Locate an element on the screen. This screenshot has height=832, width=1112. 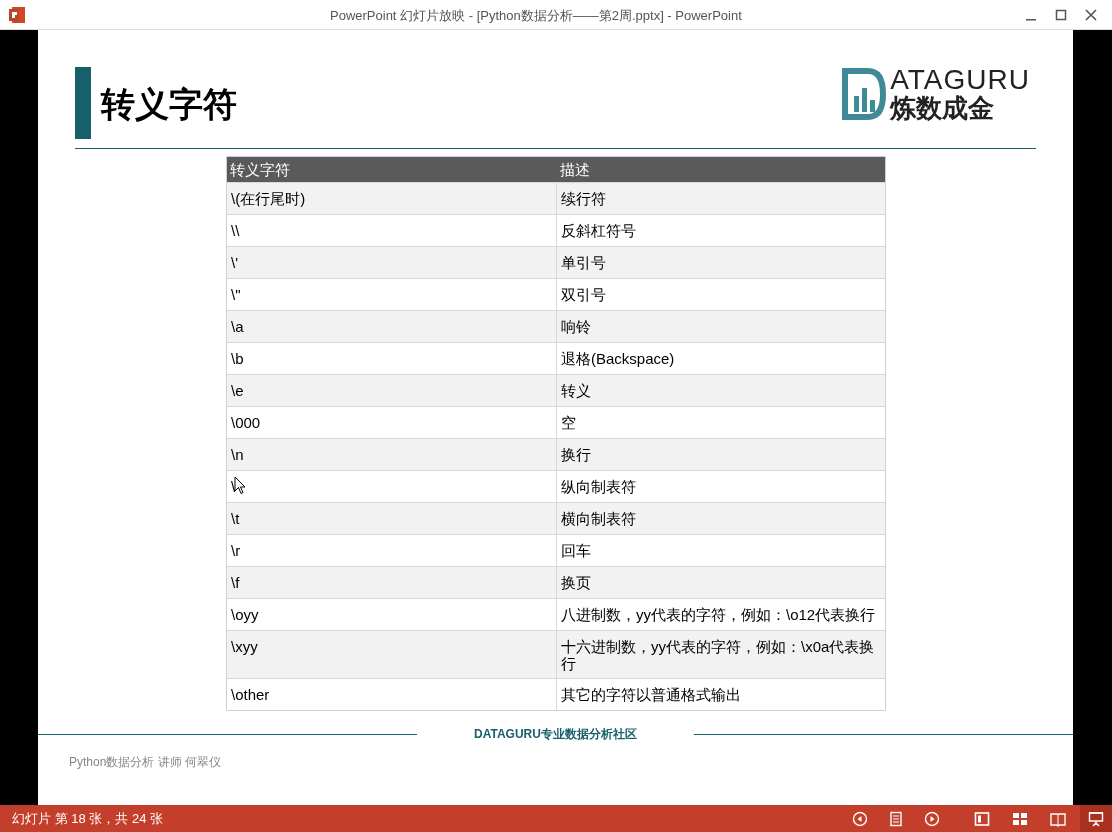
table-cell-text: 横向制表符 is located at coordinates (598, 519).